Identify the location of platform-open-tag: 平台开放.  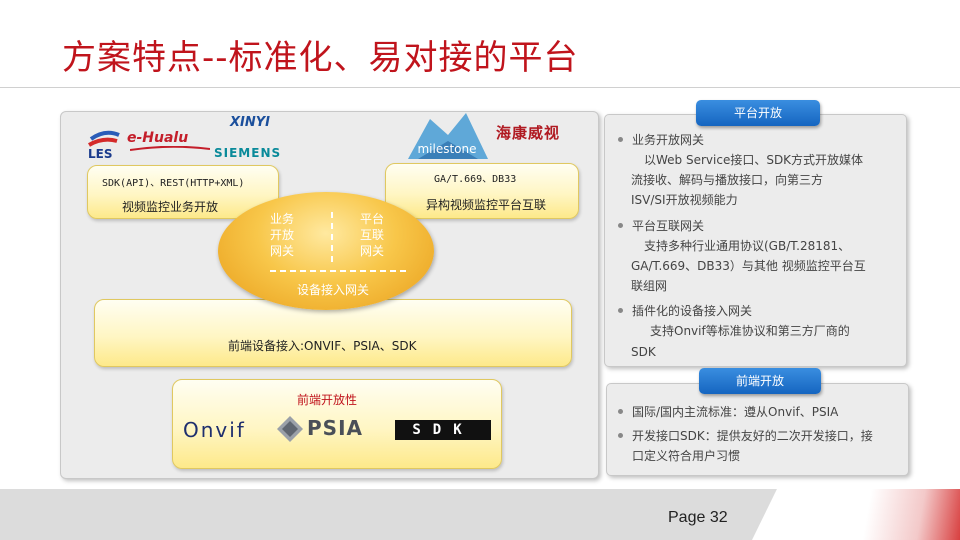
(758, 113).